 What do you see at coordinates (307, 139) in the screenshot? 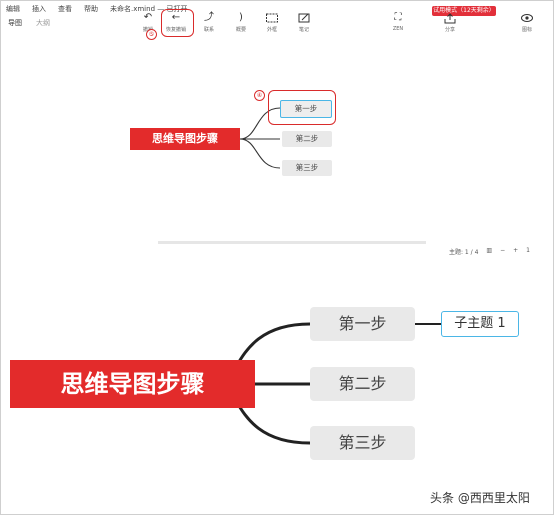
I see `small-topic-step2: 第二步` at bounding box center [307, 139].